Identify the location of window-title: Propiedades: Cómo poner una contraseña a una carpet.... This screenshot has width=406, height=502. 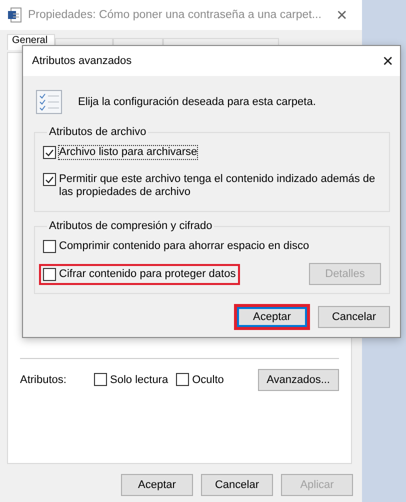
(175, 14).